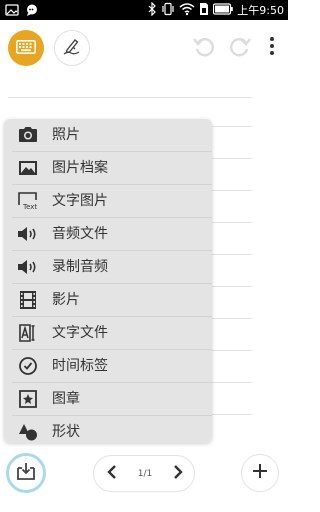  What do you see at coordinates (28, 366) in the screenshot?
I see `clock-icon` at bounding box center [28, 366].